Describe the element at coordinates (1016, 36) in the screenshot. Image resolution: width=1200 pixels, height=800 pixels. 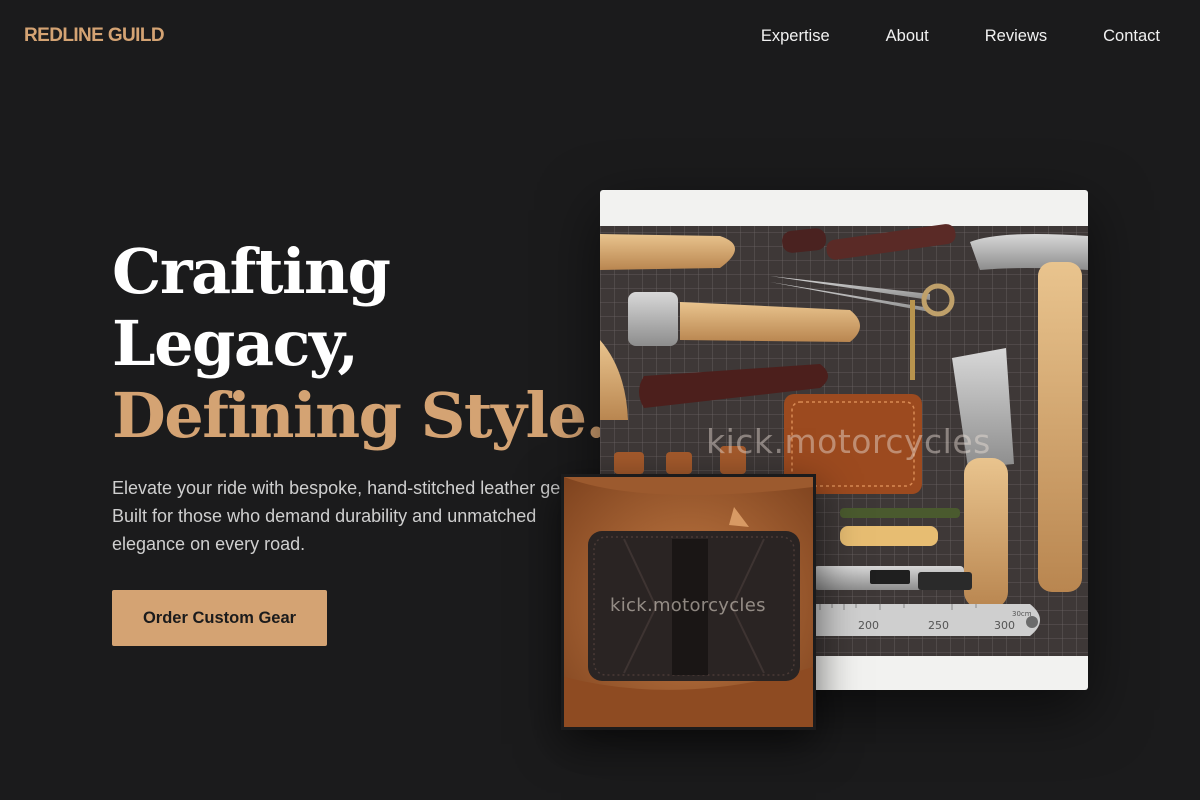
I see `nav-link-reviews: Reviews` at that location.